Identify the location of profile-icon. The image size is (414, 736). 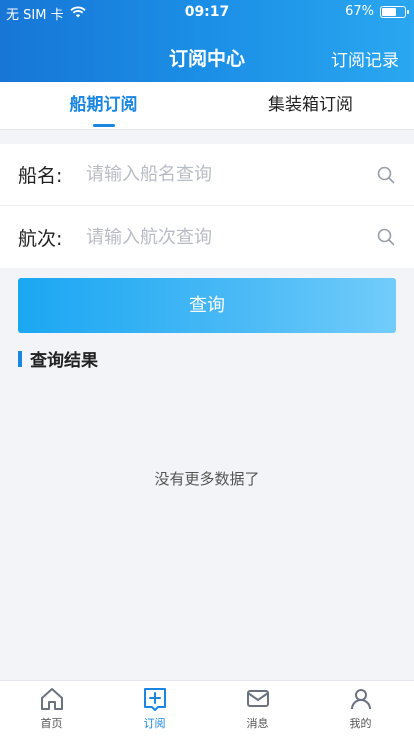
(360, 699).